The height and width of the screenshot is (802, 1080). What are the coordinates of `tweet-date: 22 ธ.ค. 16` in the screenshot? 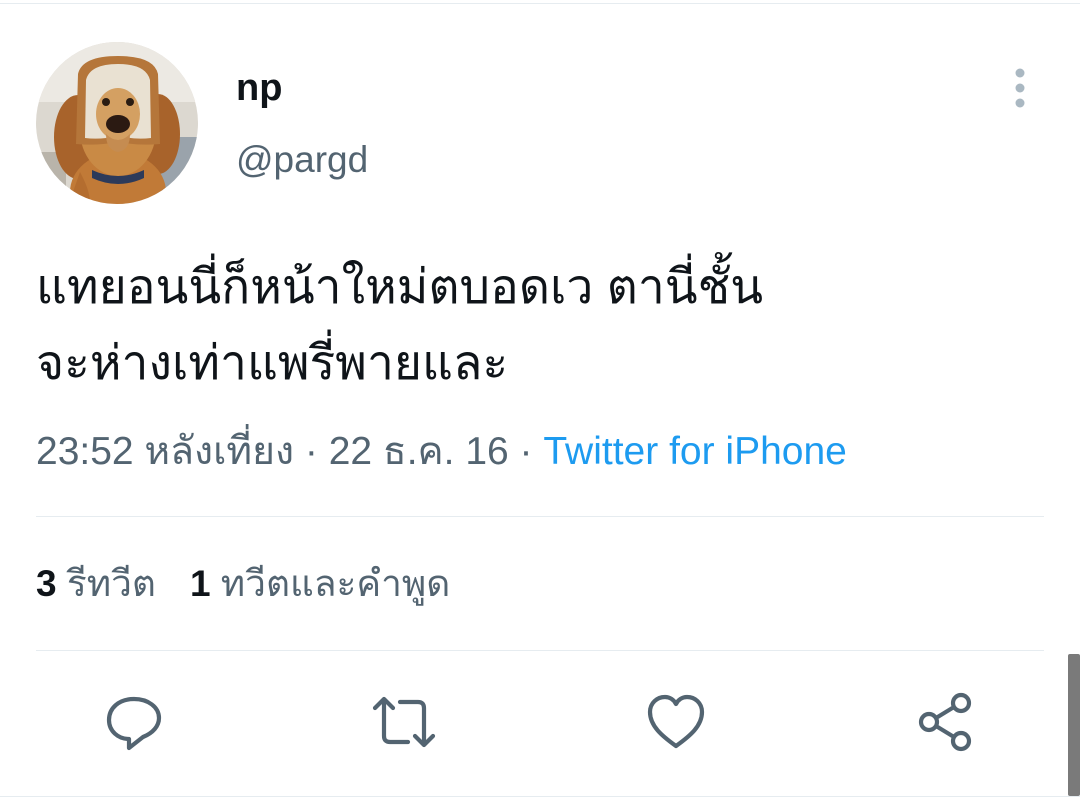 It's located at (419, 451).